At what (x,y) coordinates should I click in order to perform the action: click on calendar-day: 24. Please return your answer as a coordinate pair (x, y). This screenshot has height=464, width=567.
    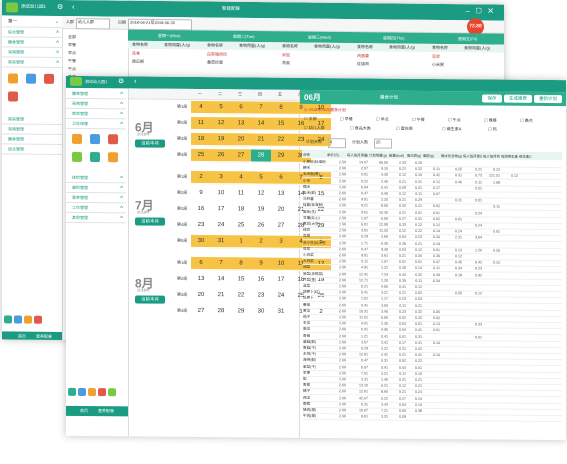
    Looking at the image, I should click on (221, 226).